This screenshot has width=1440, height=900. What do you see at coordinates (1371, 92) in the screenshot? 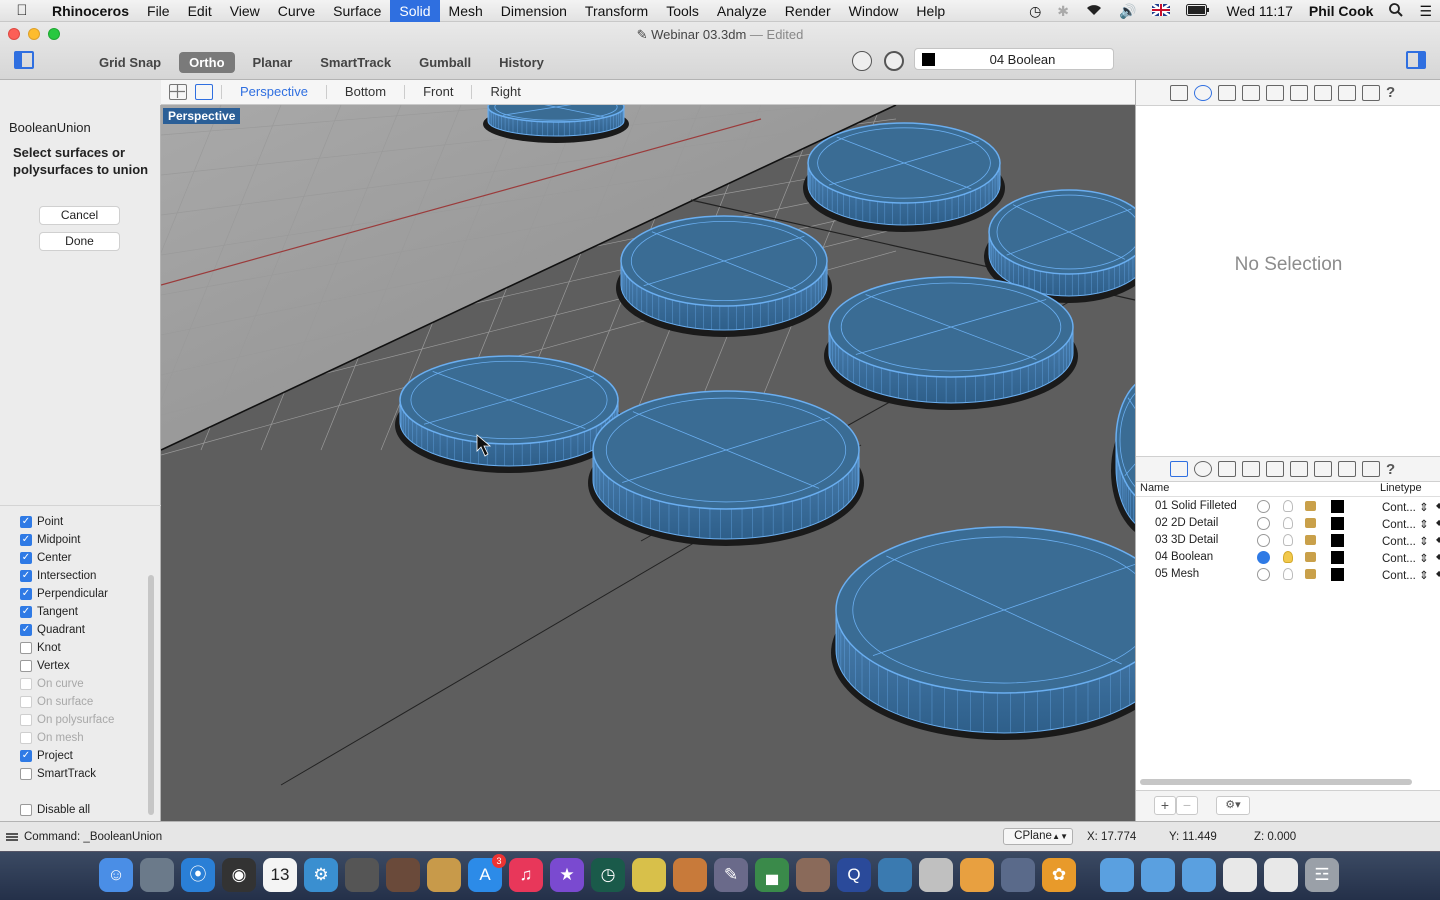
I see `render-panel-icon` at bounding box center [1371, 92].